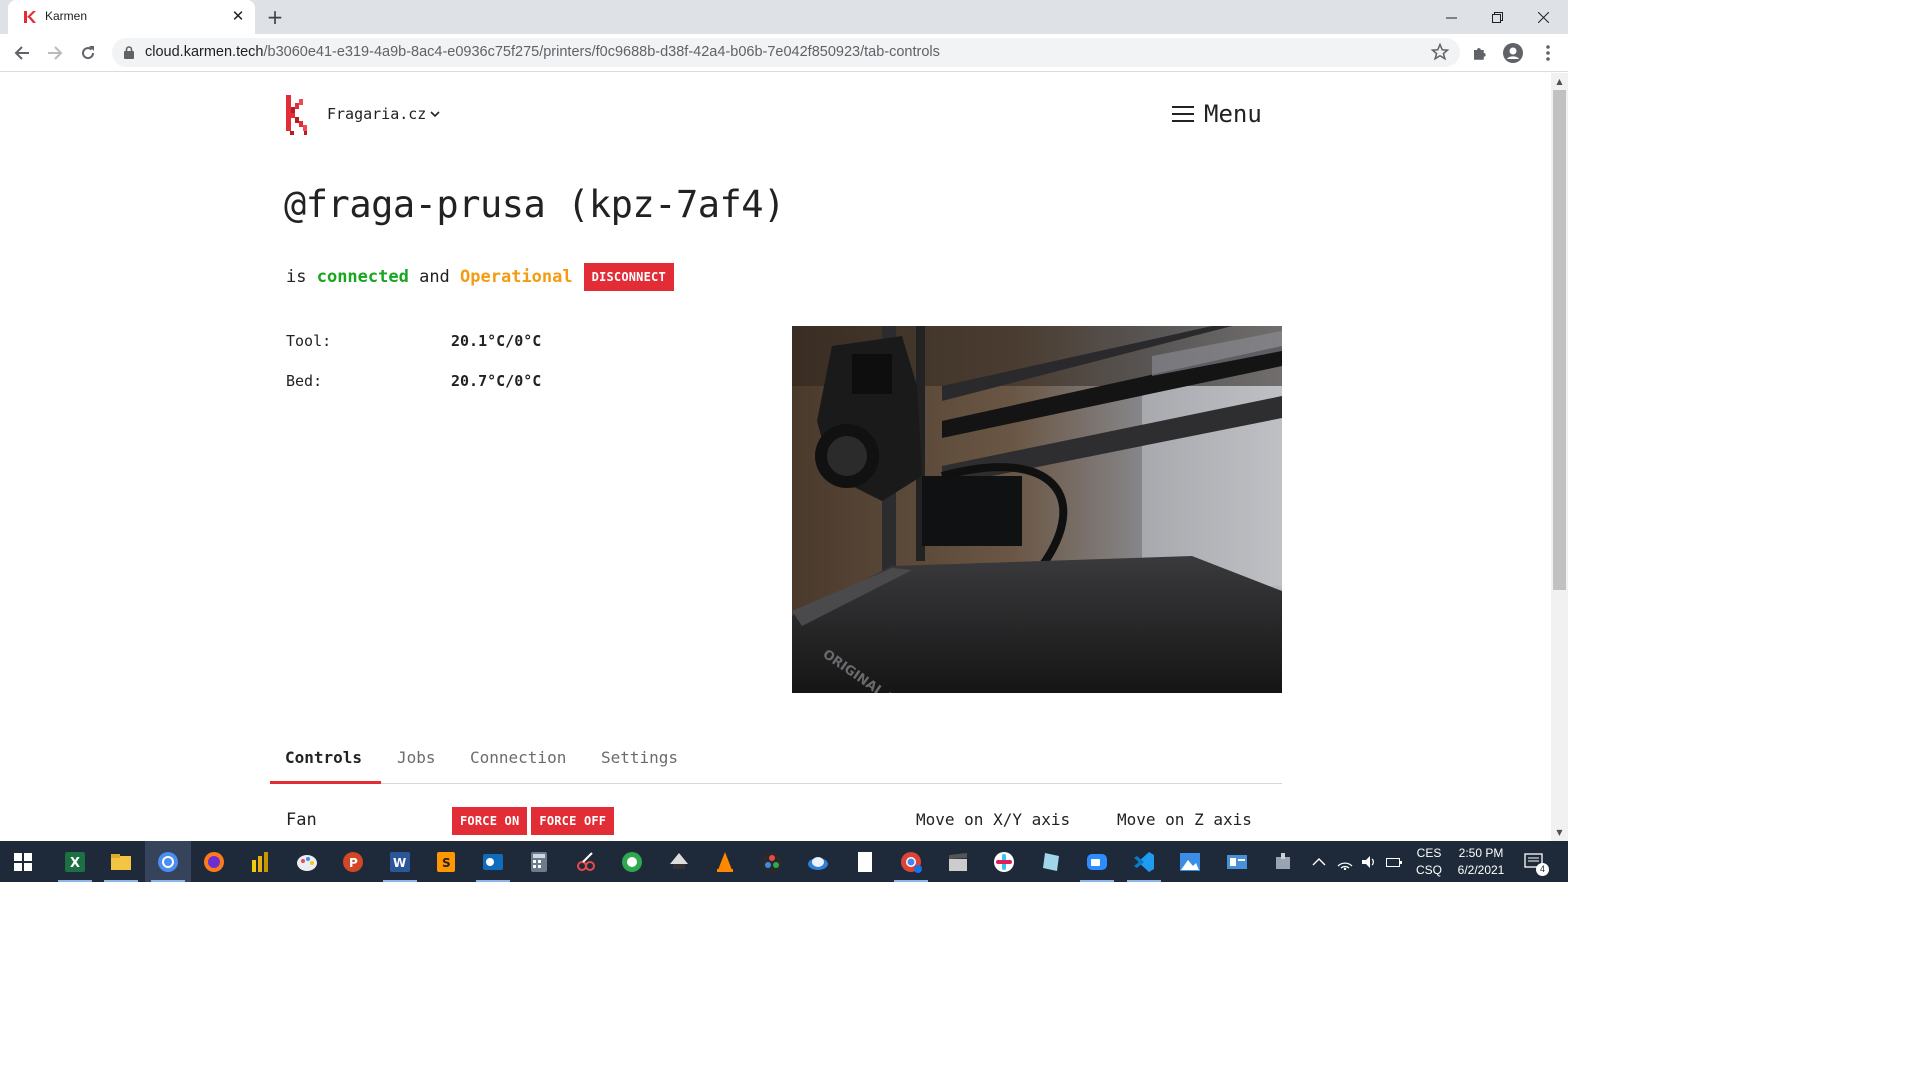 The height and width of the screenshot is (1080, 1920). What do you see at coordinates (168, 861) in the screenshot?
I see `taskbar-chrome` at bounding box center [168, 861].